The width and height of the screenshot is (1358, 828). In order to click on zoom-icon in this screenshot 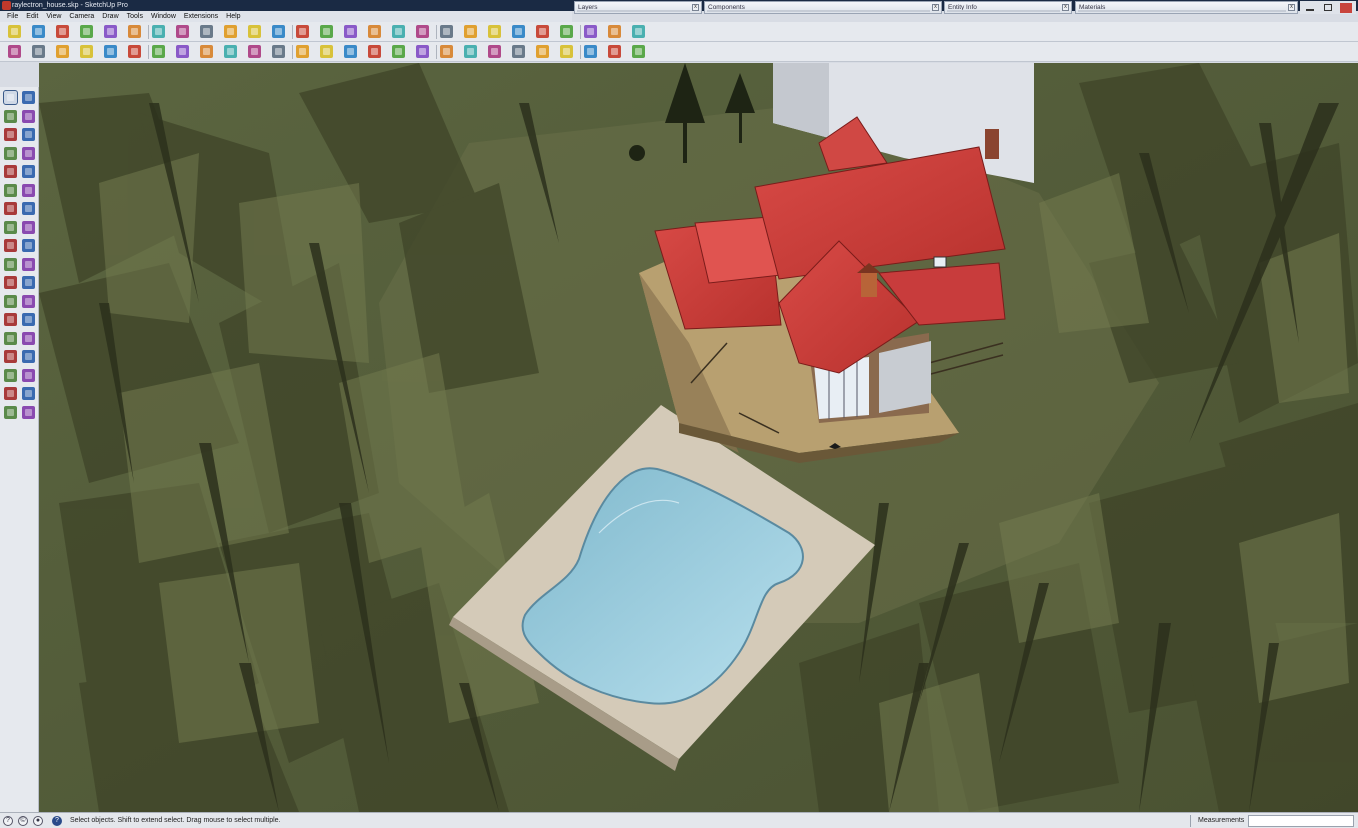, I will do `click(638, 31)`.